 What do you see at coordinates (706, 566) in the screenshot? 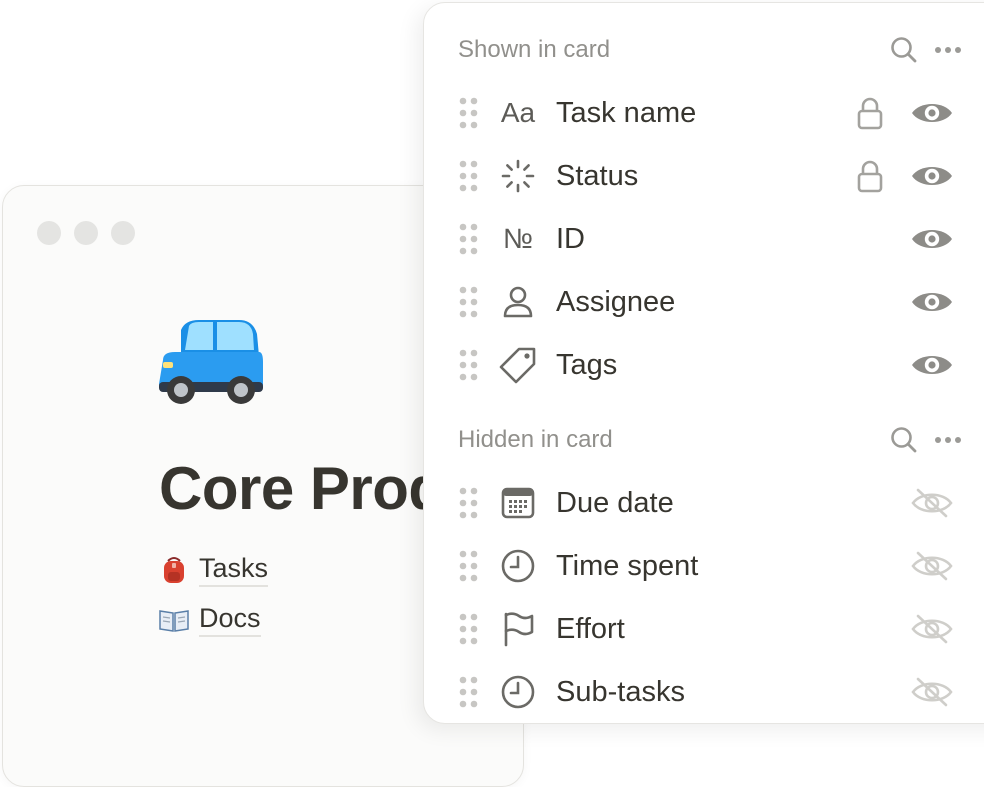
I see `property-row-time-spent: Time spent` at bounding box center [706, 566].